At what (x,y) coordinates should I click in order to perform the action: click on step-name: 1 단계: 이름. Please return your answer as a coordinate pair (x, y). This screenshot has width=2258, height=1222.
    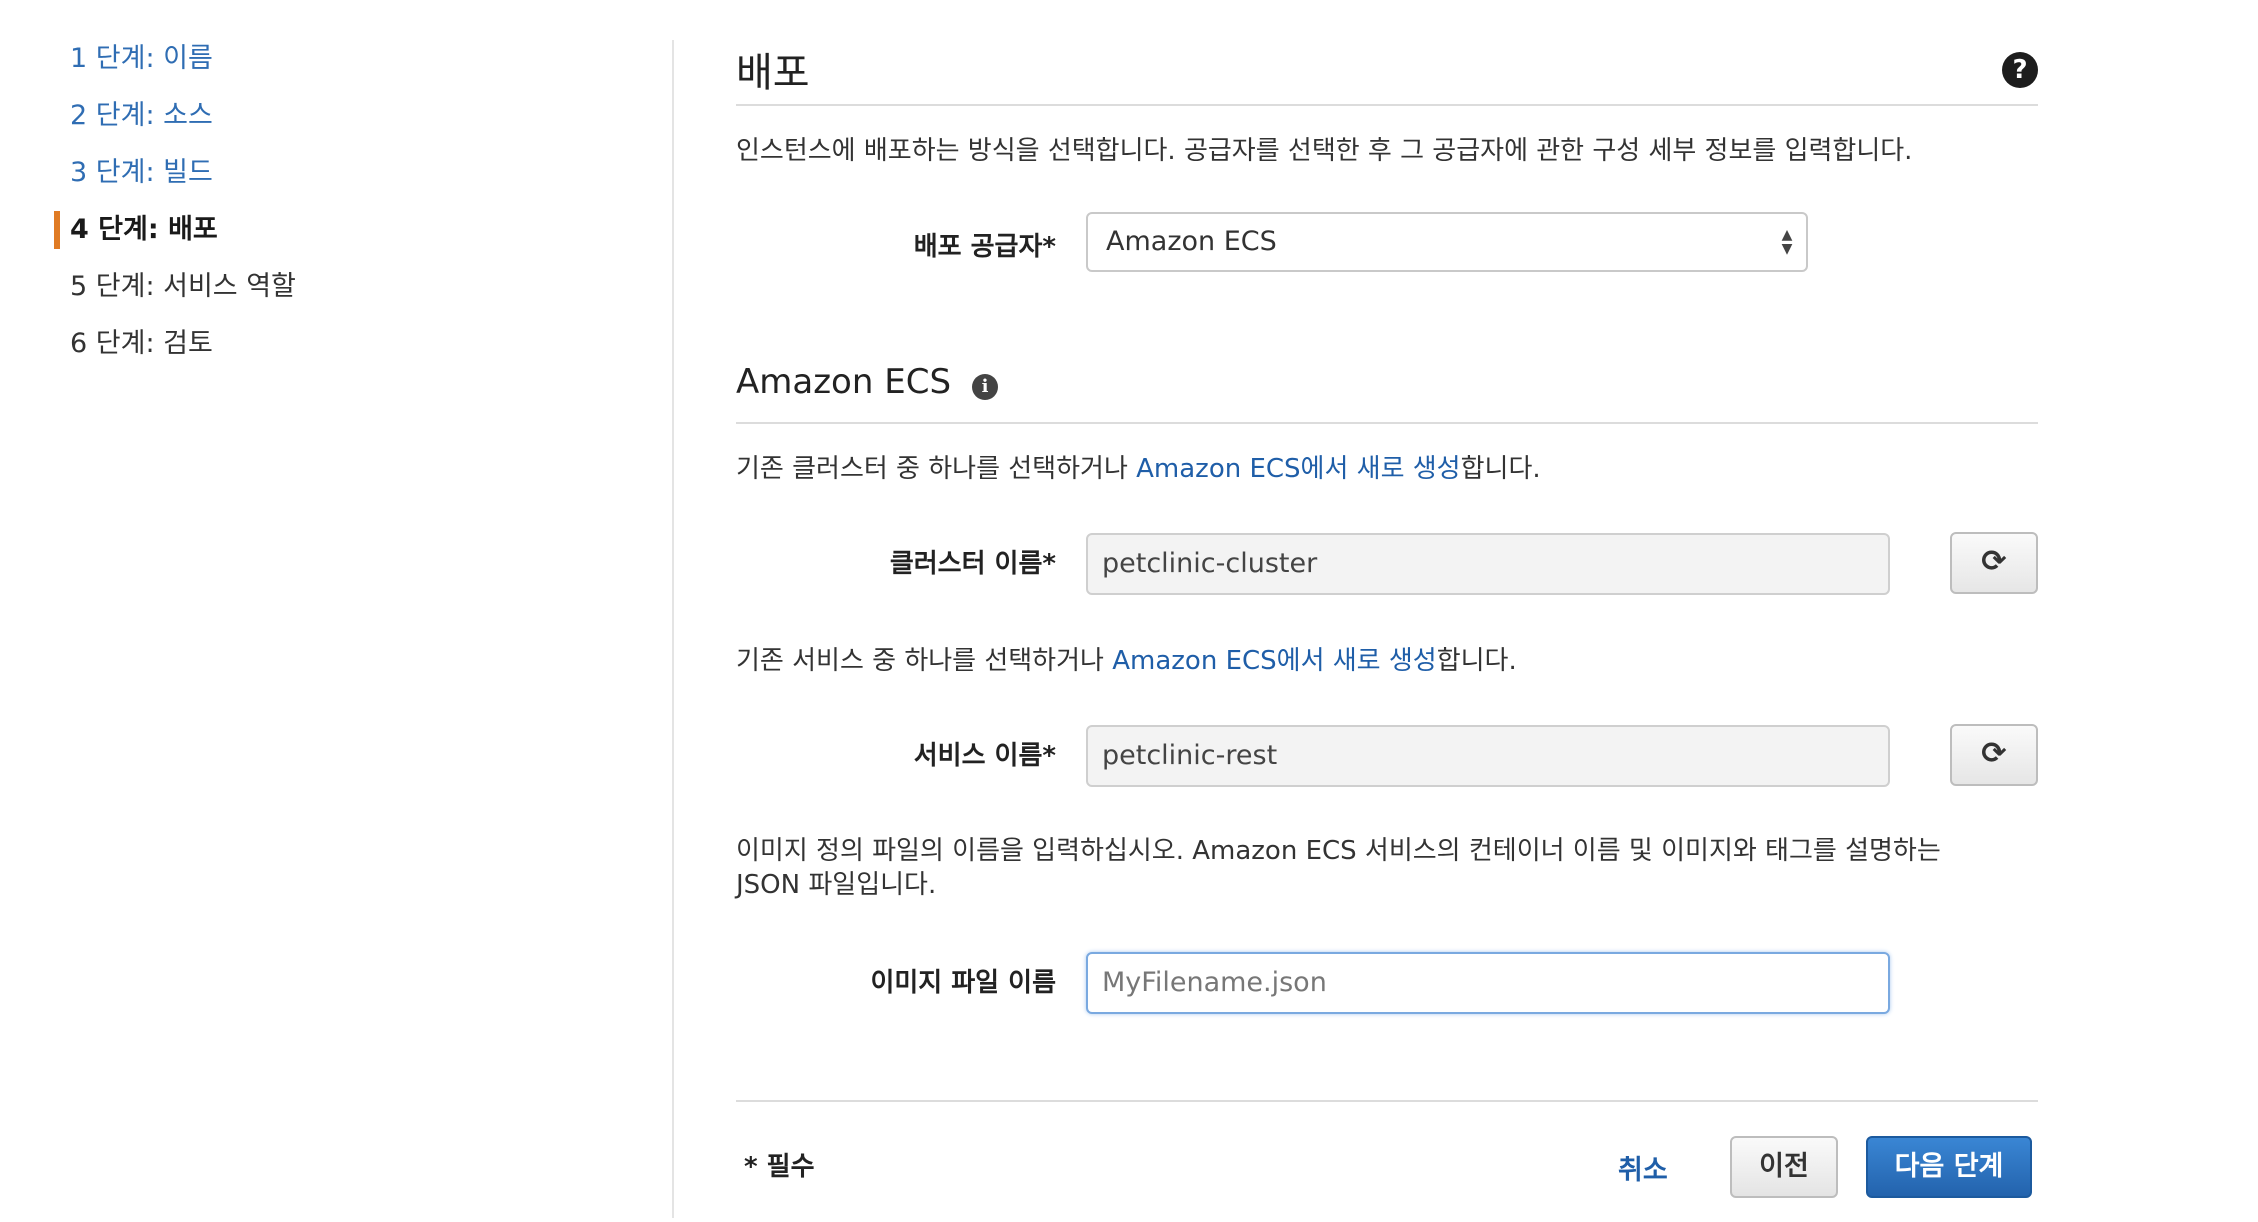
    Looking at the image, I should click on (332, 66).